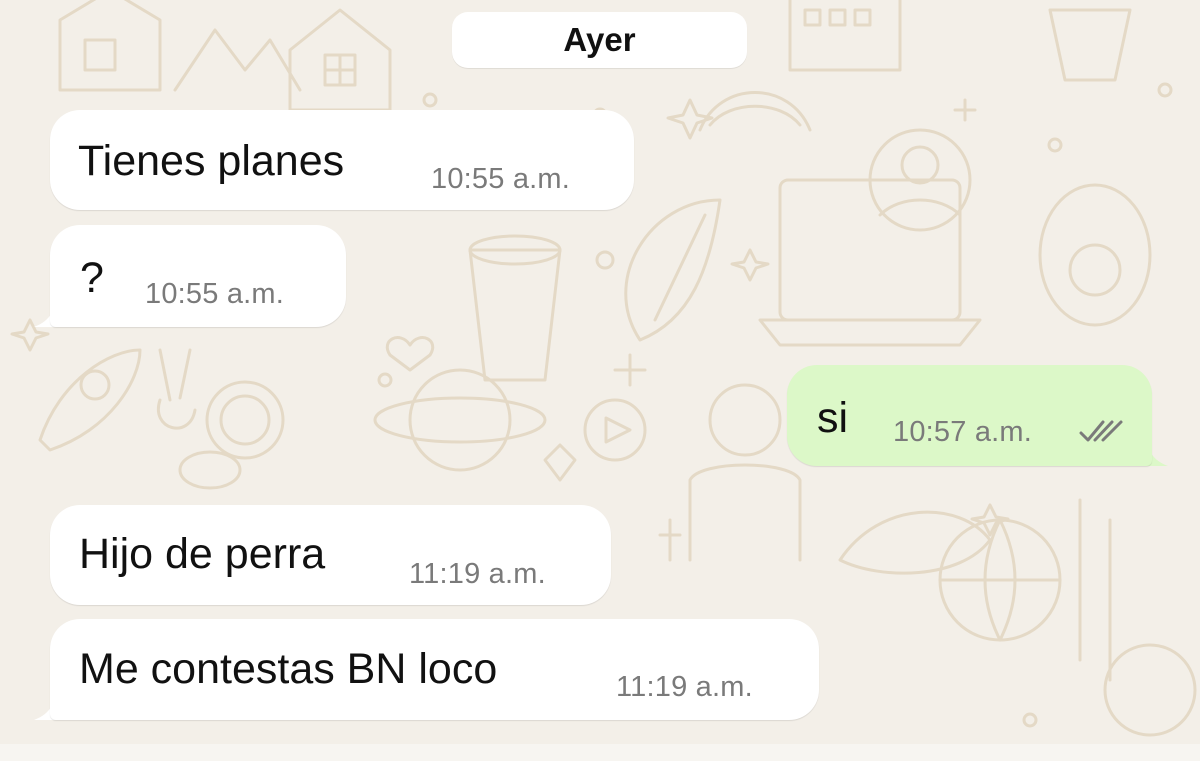 This screenshot has width=1200, height=761. What do you see at coordinates (330, 555) in the screenshot?
I see `message-bubble-incoming: Hijo de perra 11:19 a.m.` at bounding box center [330, 555].